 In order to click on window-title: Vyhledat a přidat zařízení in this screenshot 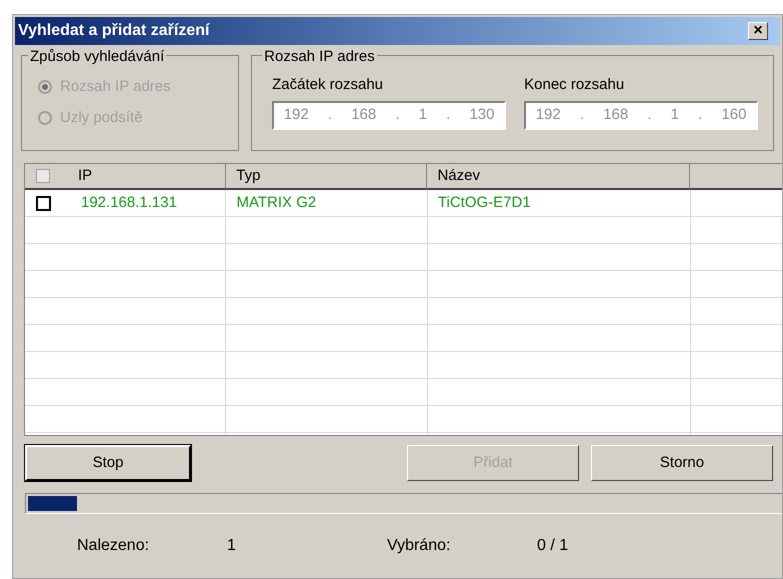, I will do `click(114, 31)`.